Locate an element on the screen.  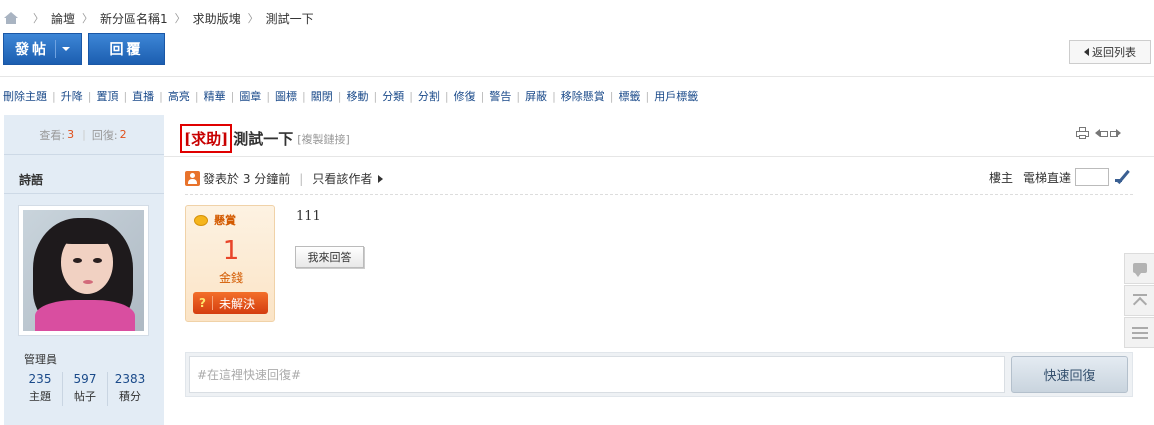
user-stats: 235 主題 597 帖子 2383 積分 is located at coordinates (85, 389).